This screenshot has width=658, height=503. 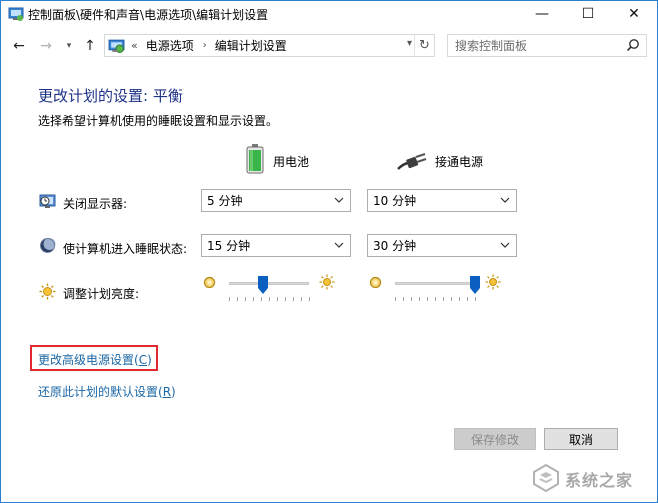 I want to click on breadcrumb-power-options: 电源选项, so click(x=170, y=45).